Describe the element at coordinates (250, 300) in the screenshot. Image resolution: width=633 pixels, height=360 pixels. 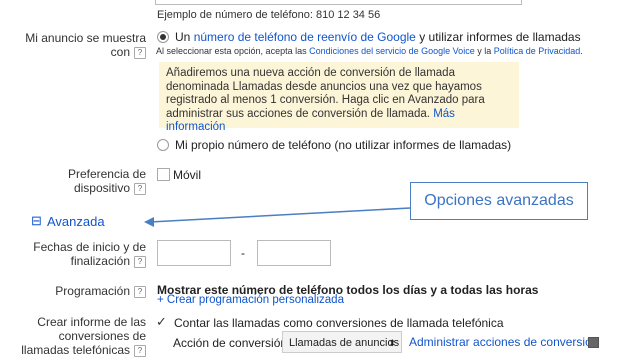
I see `create-schedule-link: + Crear programación personalizada` at that location.